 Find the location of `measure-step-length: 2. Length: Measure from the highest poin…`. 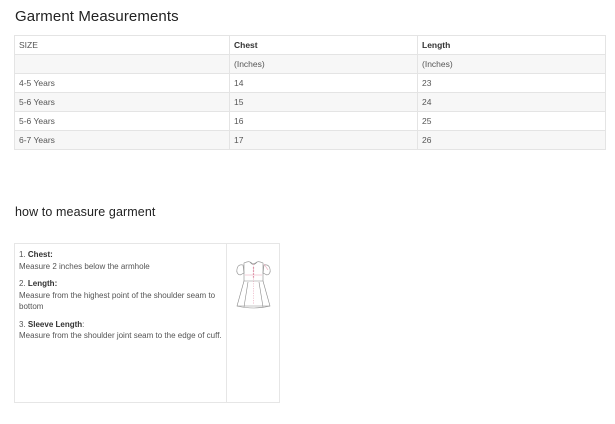

measure-step-length: 2. Length: Measure from the highest poin… is located at coordinates (120, 295).